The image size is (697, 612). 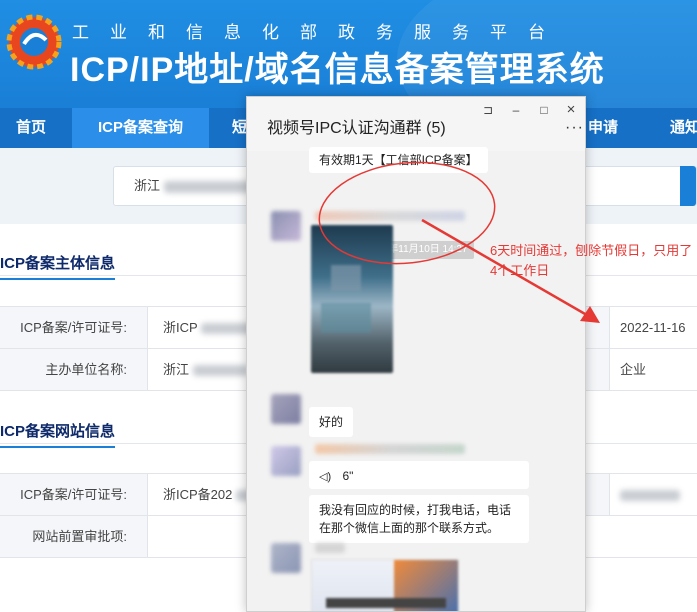 I want to click on site-license-number: 浙ICP备202, so click(x=198, y=494).